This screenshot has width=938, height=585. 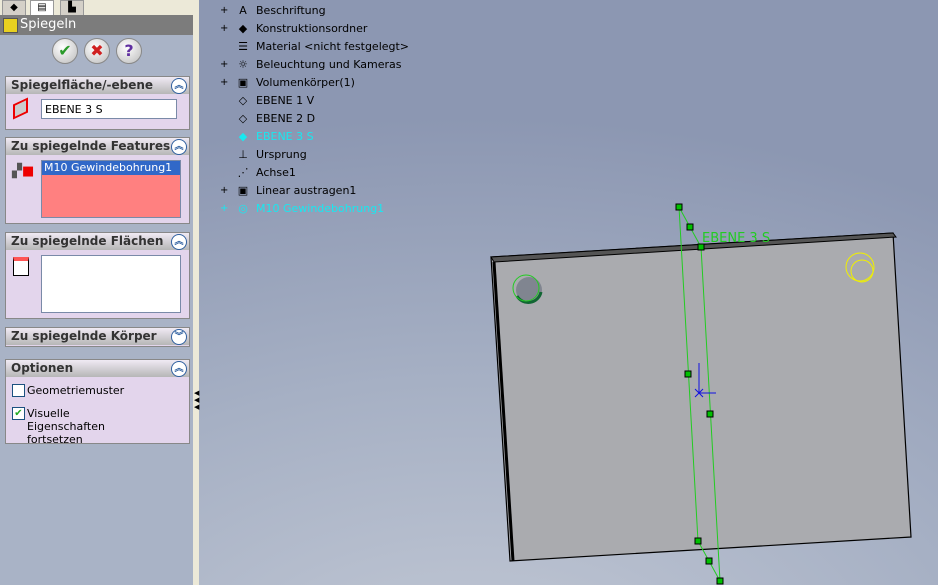 I want to click on panel-title: Spiegeln, so click(x=48, y=24).